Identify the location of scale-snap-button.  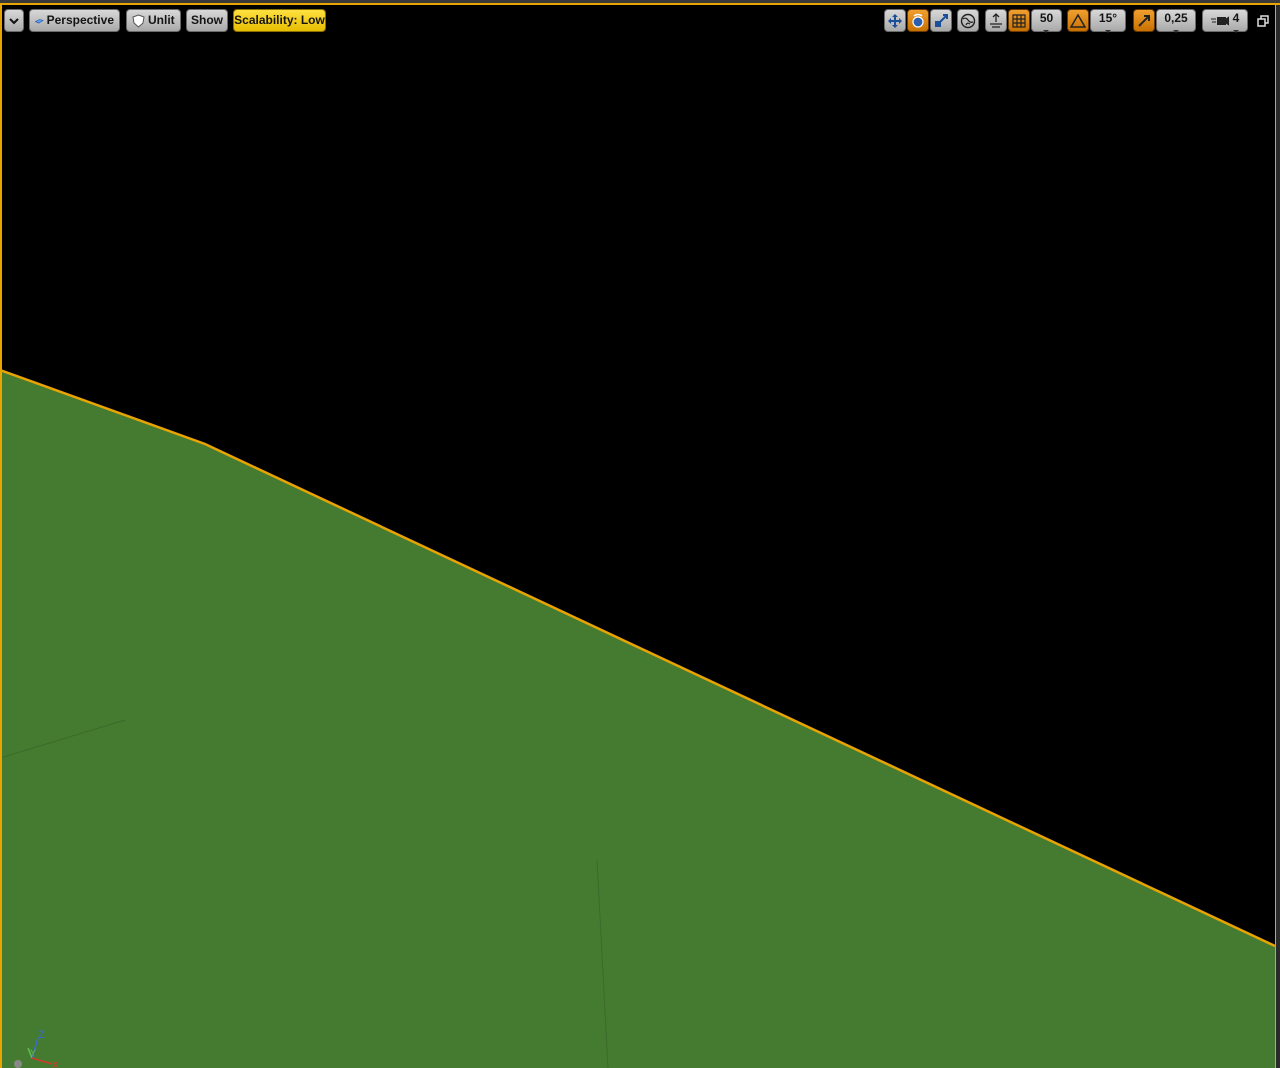
(1144, 20).